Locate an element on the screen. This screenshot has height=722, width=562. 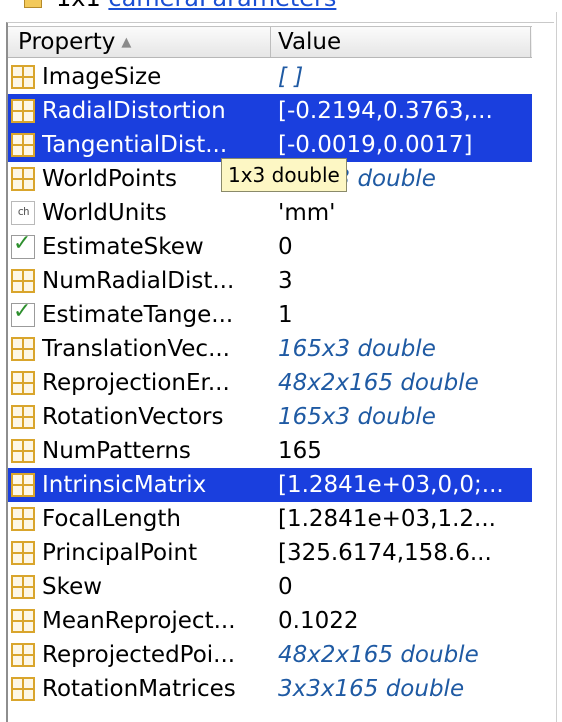
table-row: NumRadialDist... 3 is located at coordinates (270, 281).